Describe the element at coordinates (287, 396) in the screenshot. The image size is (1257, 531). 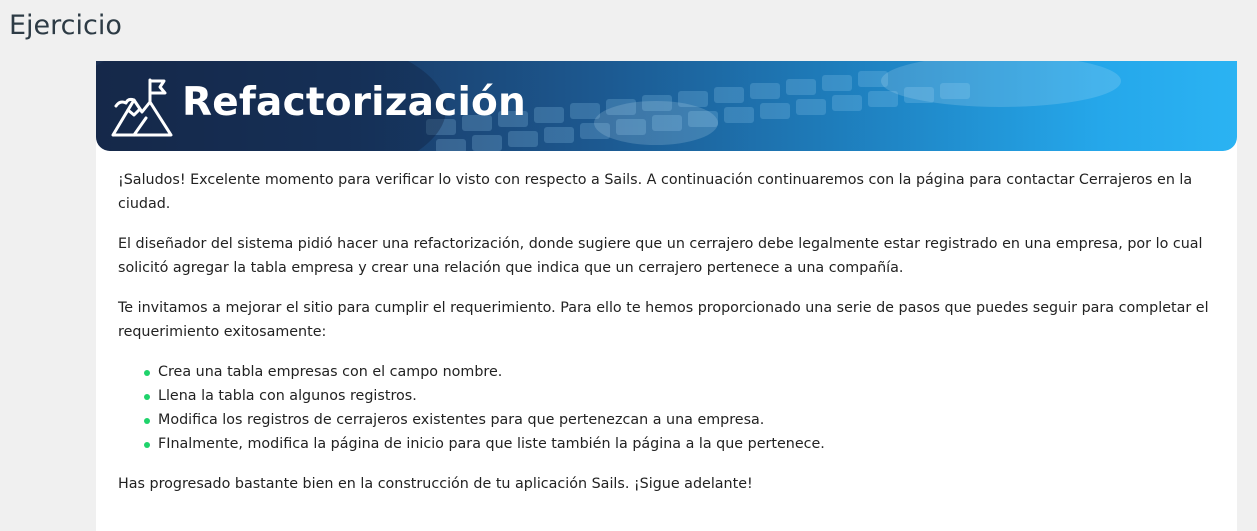
I see `step-text: Llena la tabla con algunos registros.` at that location.